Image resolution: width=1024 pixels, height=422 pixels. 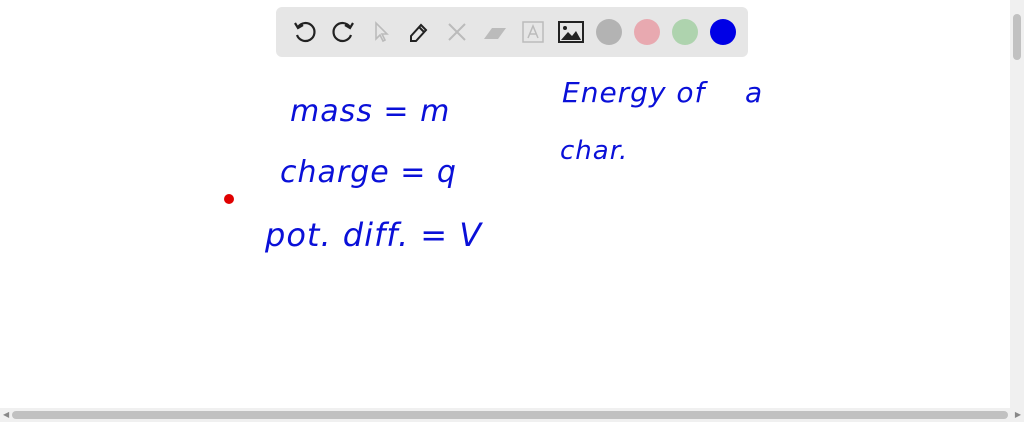 I want to click on image-icon, so click(x=571, y=32).